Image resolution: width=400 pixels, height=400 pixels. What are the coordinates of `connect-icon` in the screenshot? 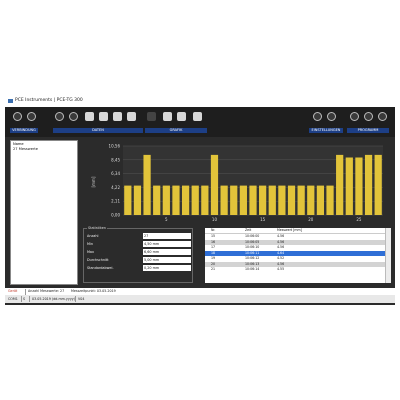 It's located at (31, 116).